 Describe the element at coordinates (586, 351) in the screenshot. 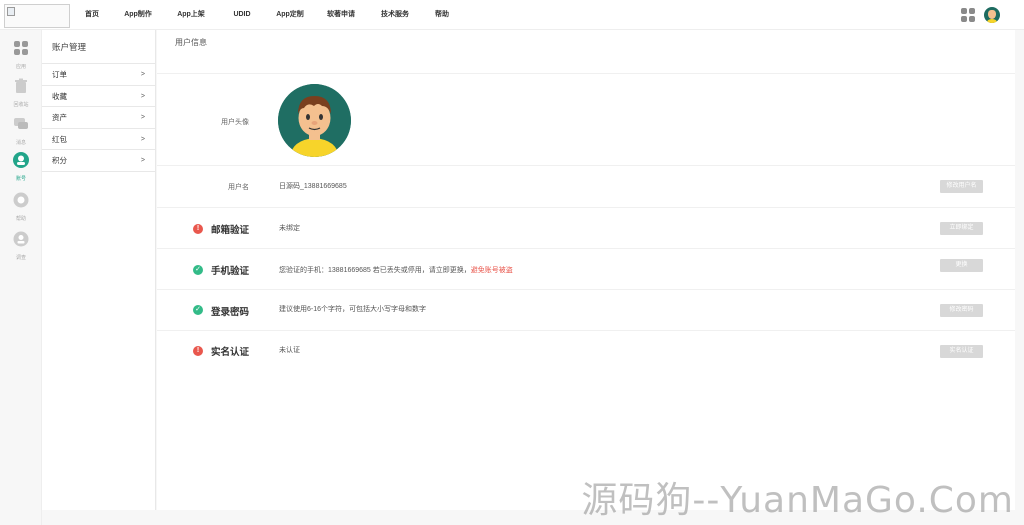

I see `realname-row: ! 实名认证 未认证 实名认证` at that location.